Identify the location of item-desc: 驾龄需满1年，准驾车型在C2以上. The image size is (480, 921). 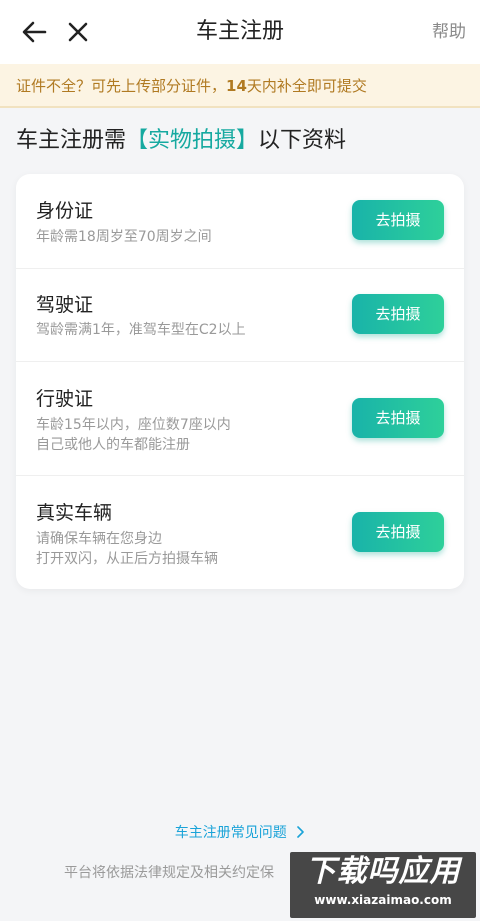
(141, 330).